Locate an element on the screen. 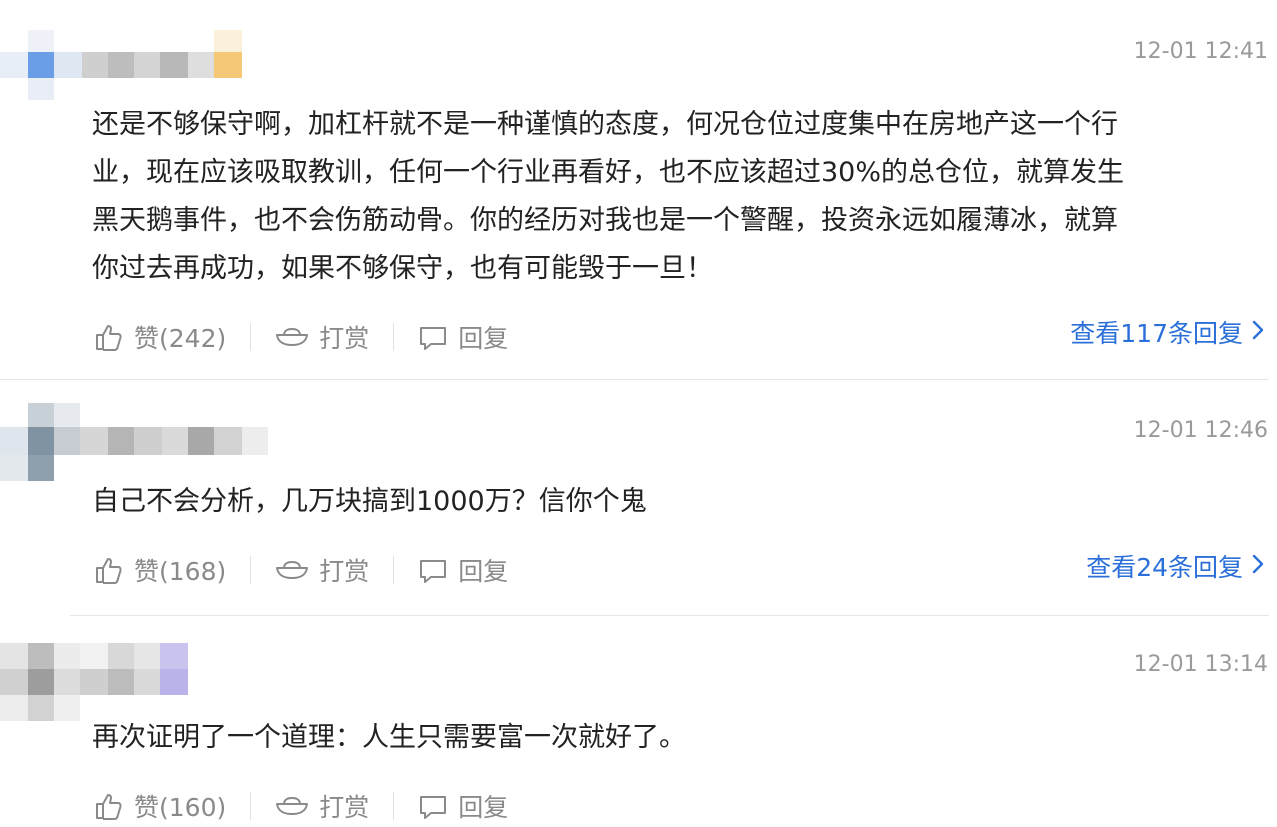 Image resolution: width=1277 pixels, height=827 pixels. comment-actions: 赞(168) 打赏 回复 is located at coordinates (301, 570).